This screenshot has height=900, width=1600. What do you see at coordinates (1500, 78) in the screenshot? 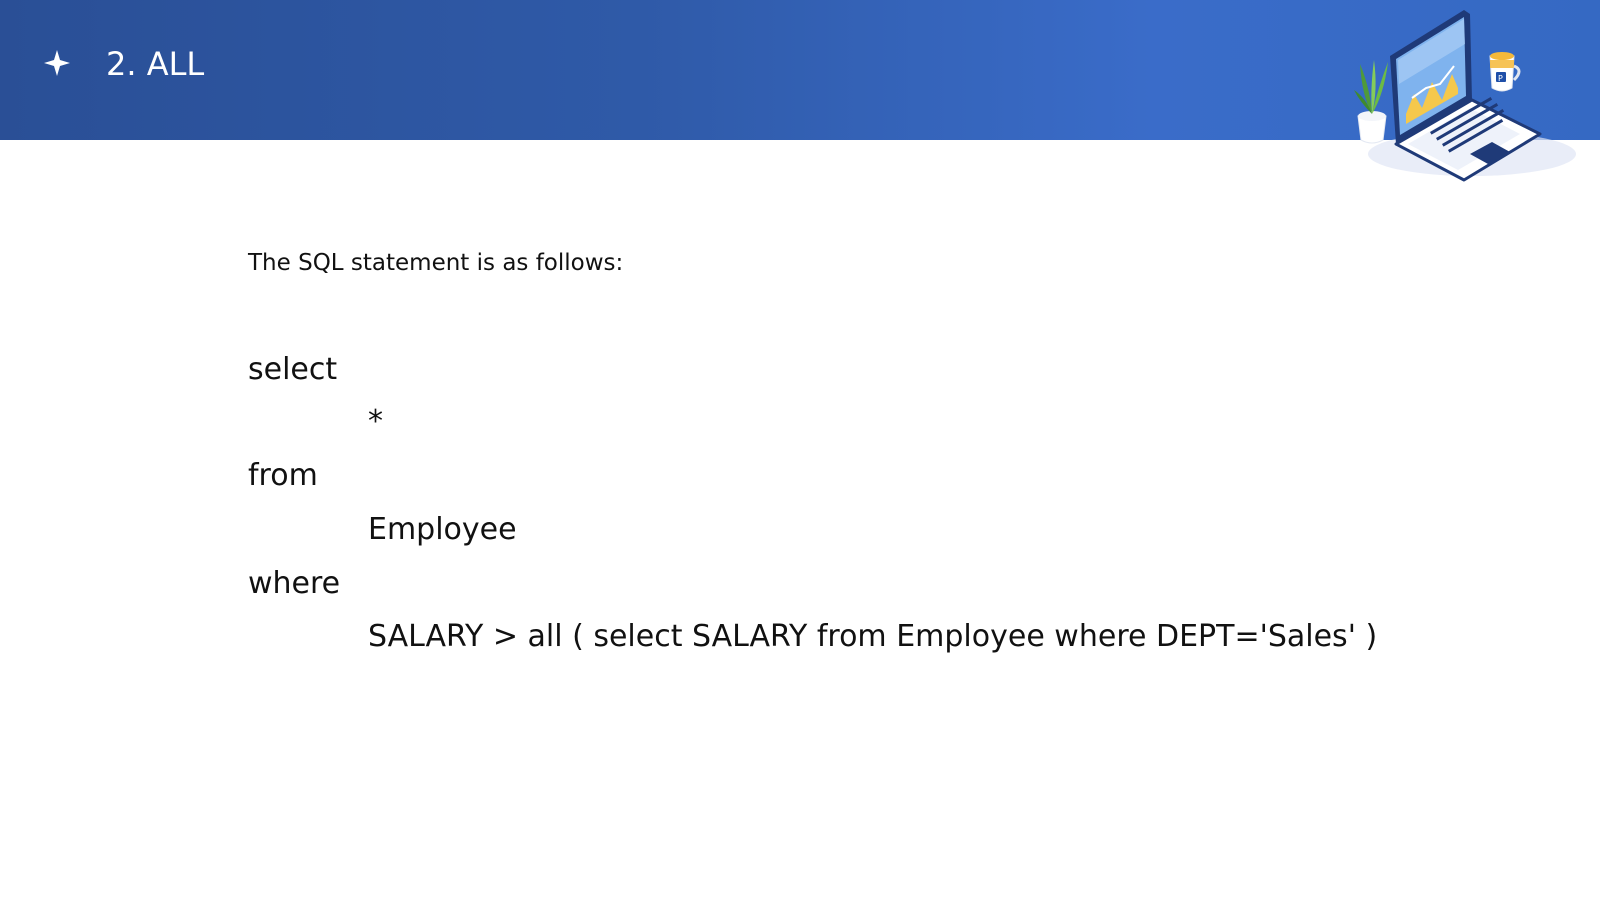
I see `svg-text: P` at bounding box center [1500, 78].